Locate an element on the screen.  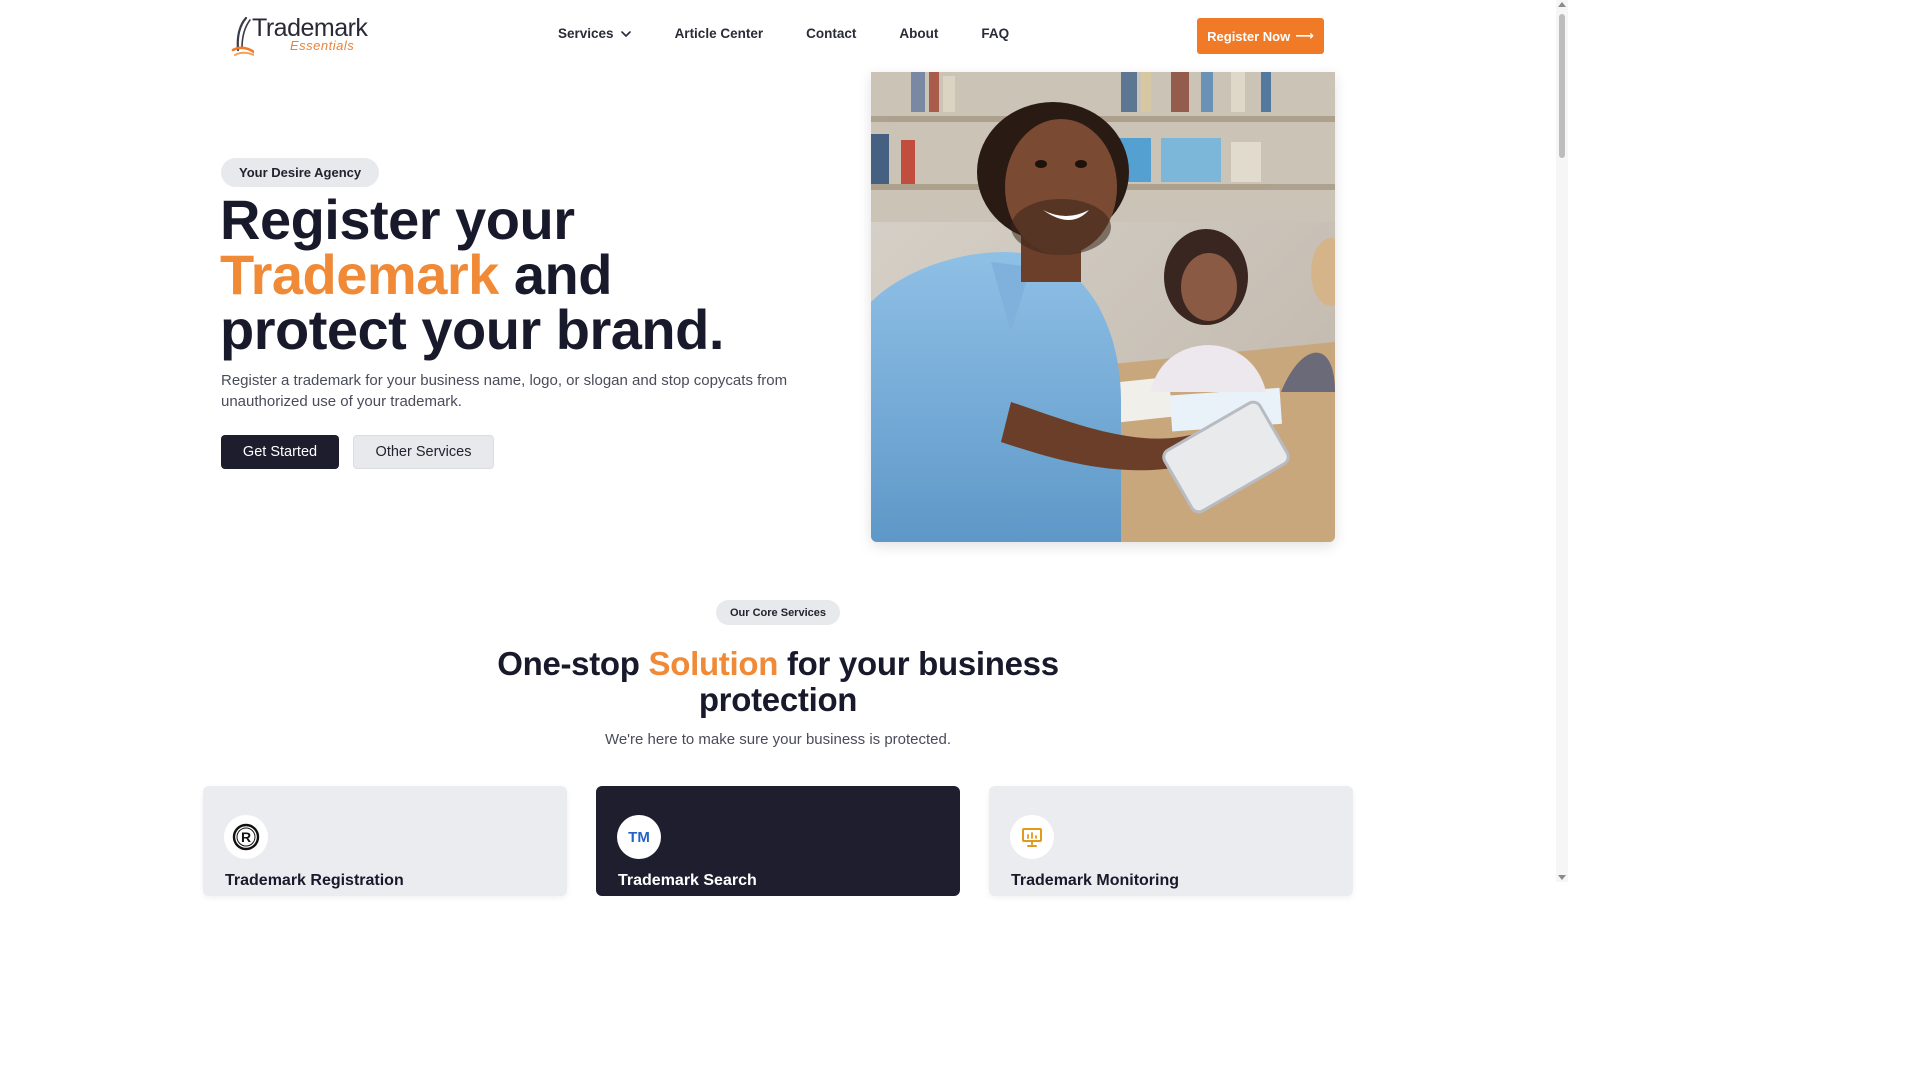
page-scrollbar is located at coordinates (1562, 441).